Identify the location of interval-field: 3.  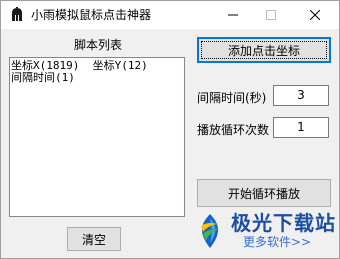
(301, 95).